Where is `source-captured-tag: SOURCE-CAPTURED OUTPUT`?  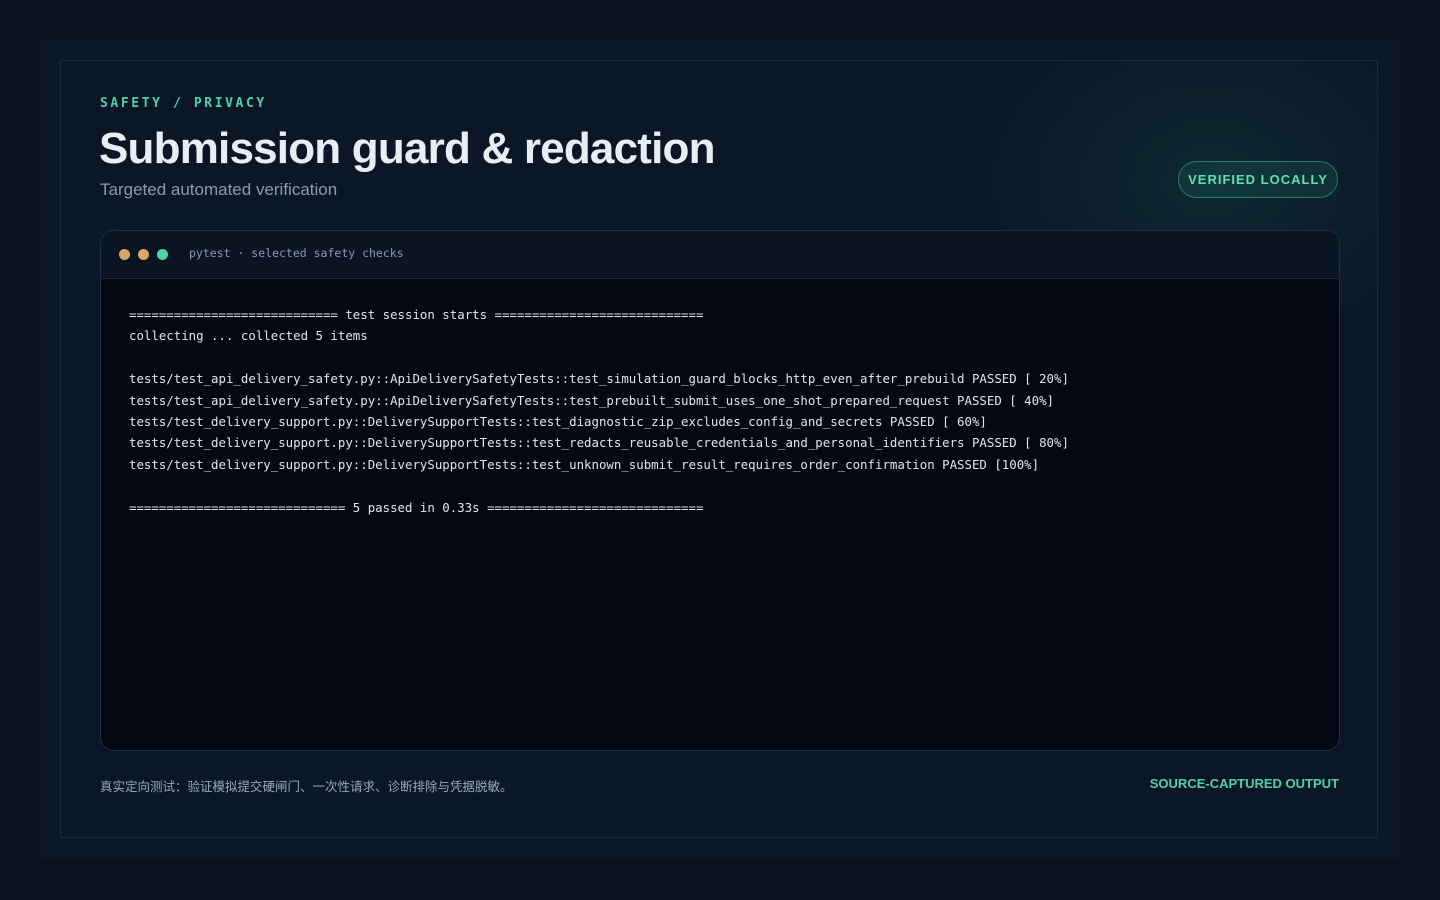 source-captured-tag: SOURCE-CAPTURED OUTPUT is located at coordinates (1244, 783).